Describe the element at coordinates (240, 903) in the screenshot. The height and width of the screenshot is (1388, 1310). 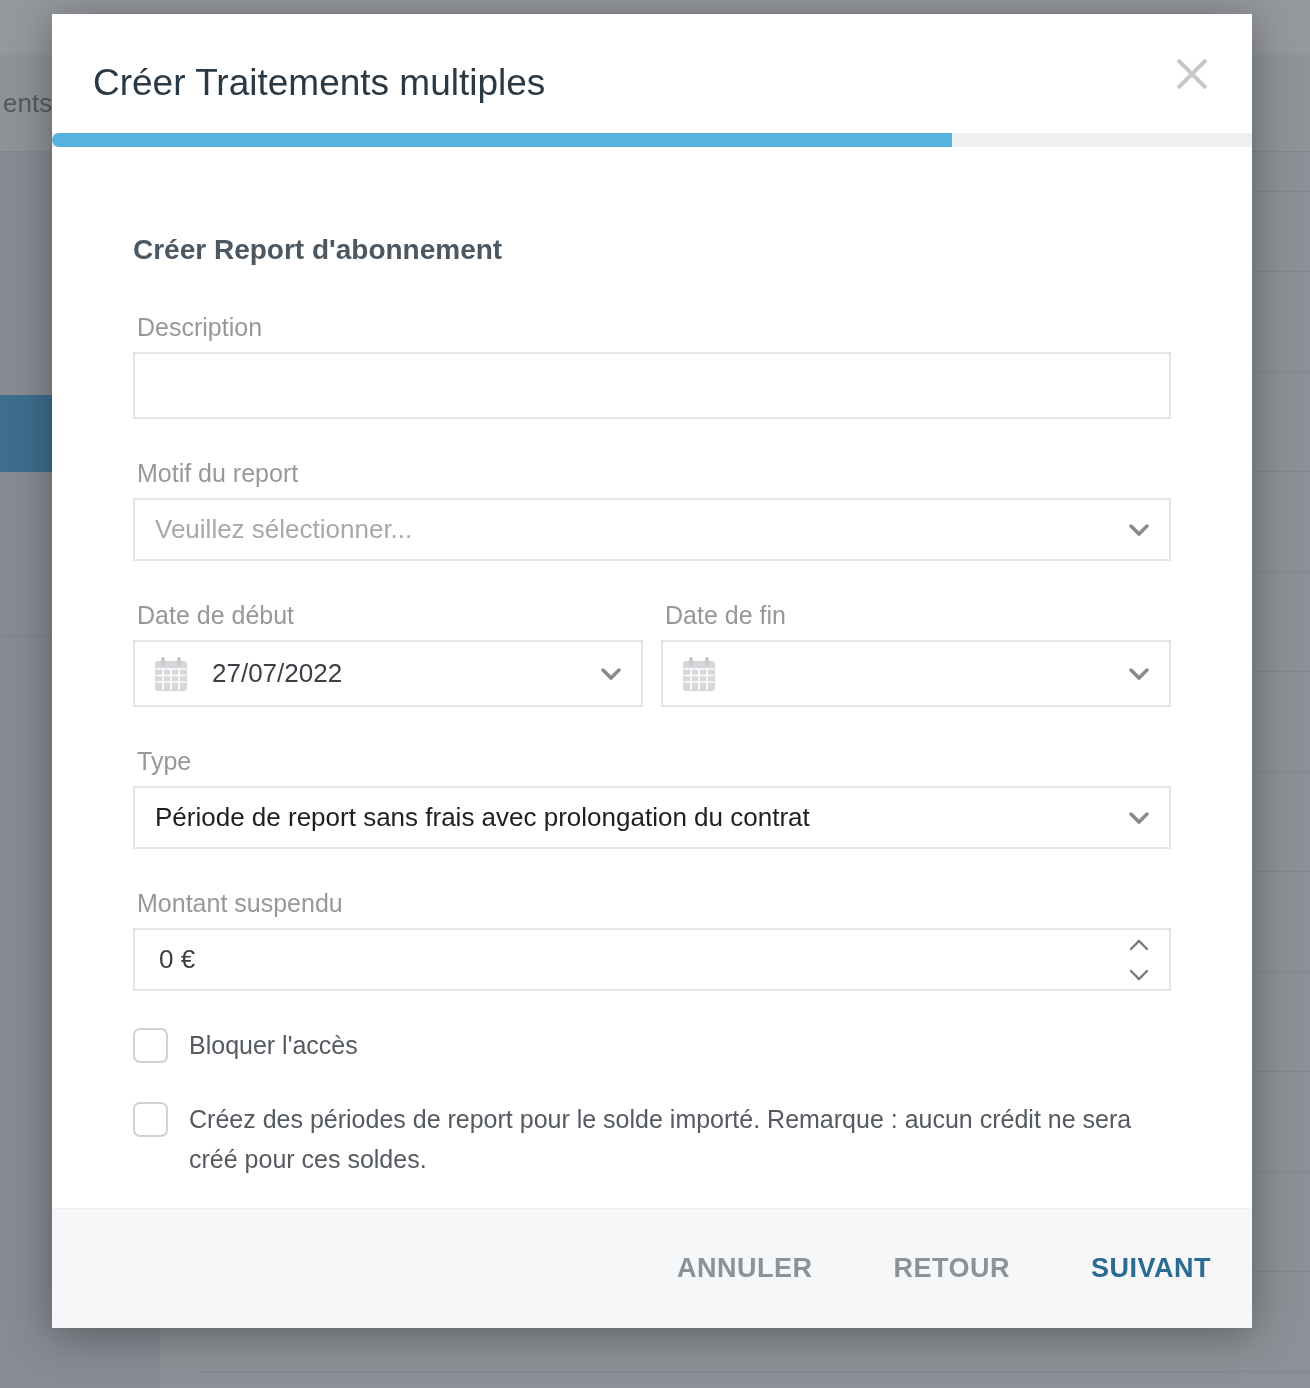
I see `field-label: Montant suspendu` at that location.